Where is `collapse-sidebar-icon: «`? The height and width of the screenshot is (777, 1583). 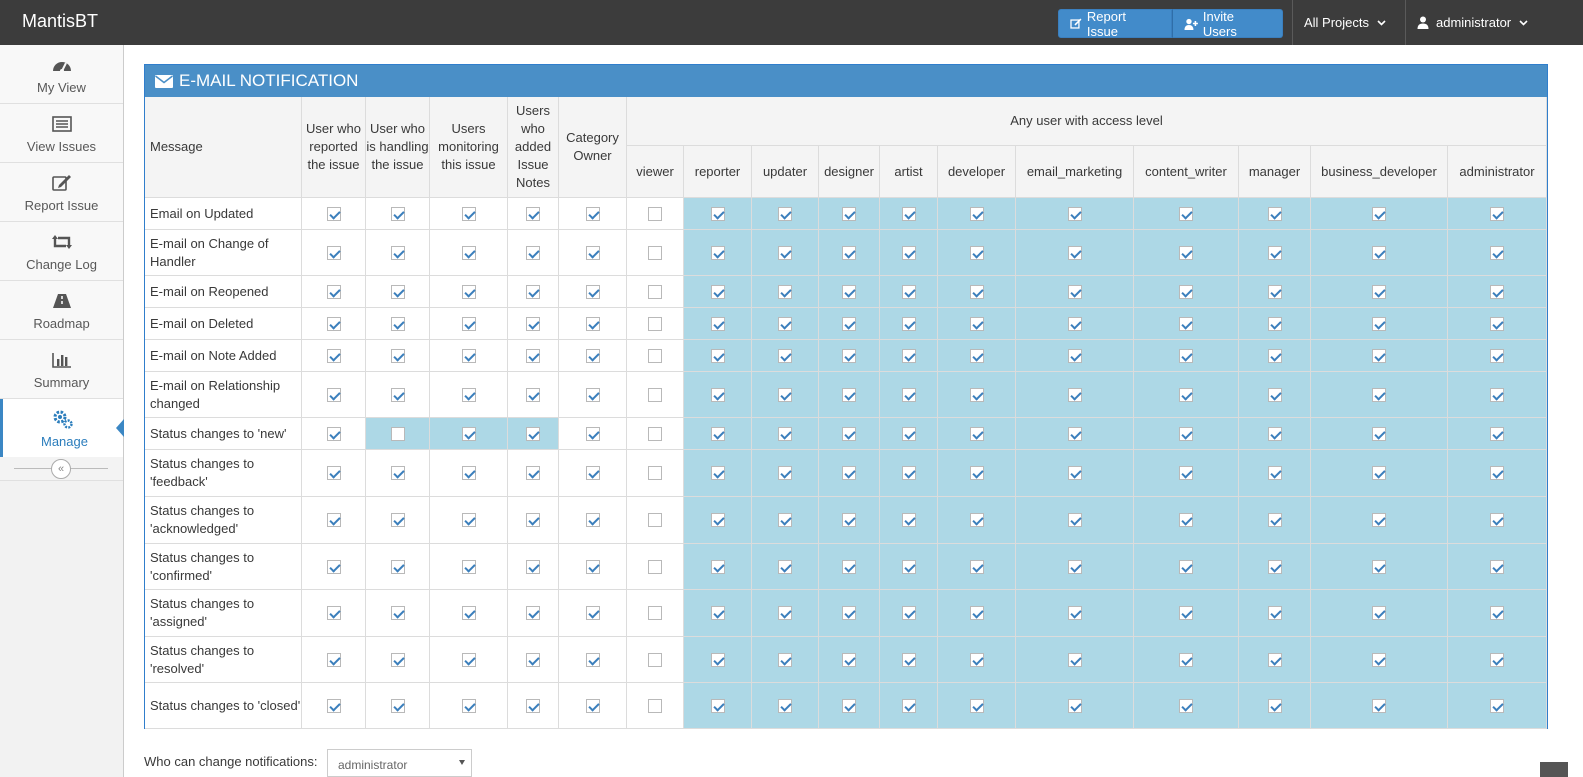
collapse-sidebar-icon: « is located at coordinates (61, 469).